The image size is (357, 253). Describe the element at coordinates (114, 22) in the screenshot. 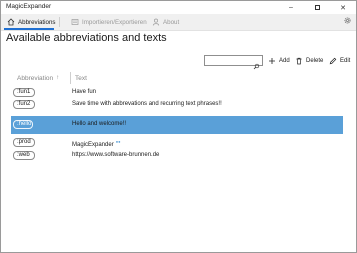

I see `tab-label: Importieren/Exportieren` at that location.